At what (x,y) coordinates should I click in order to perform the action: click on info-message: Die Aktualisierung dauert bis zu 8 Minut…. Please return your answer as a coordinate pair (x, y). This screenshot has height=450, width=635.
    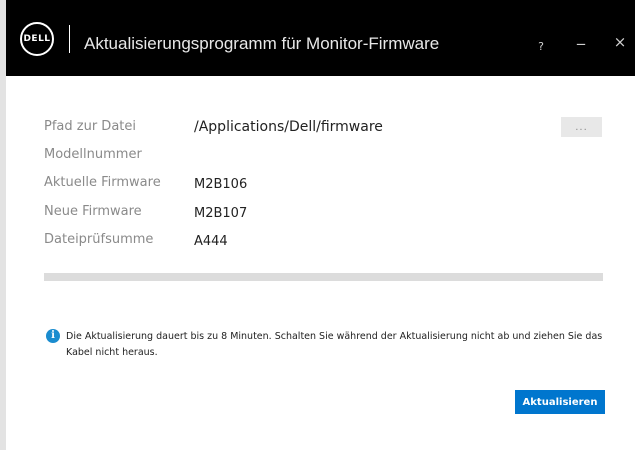
    Looking at the image, I should click on (334, 344).